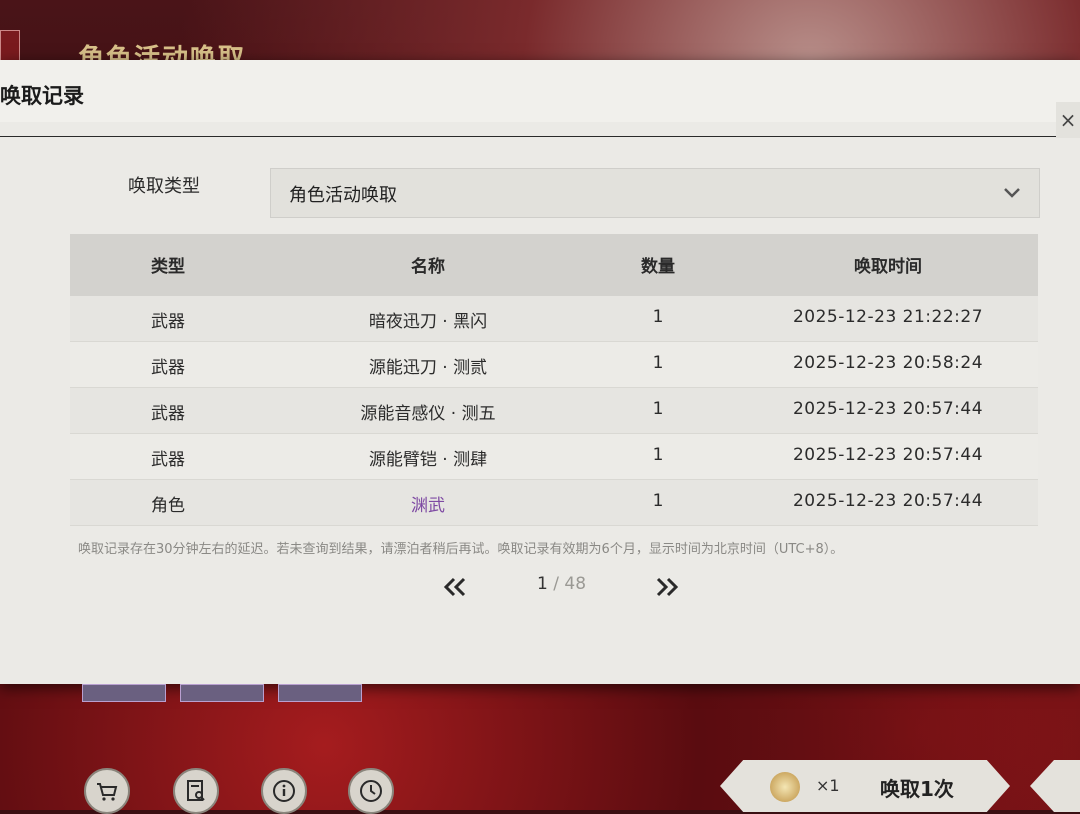  What do you see at coordinates (535, 136) in the screenshot?
I see `header-divider` at bounding box center [535, 136].